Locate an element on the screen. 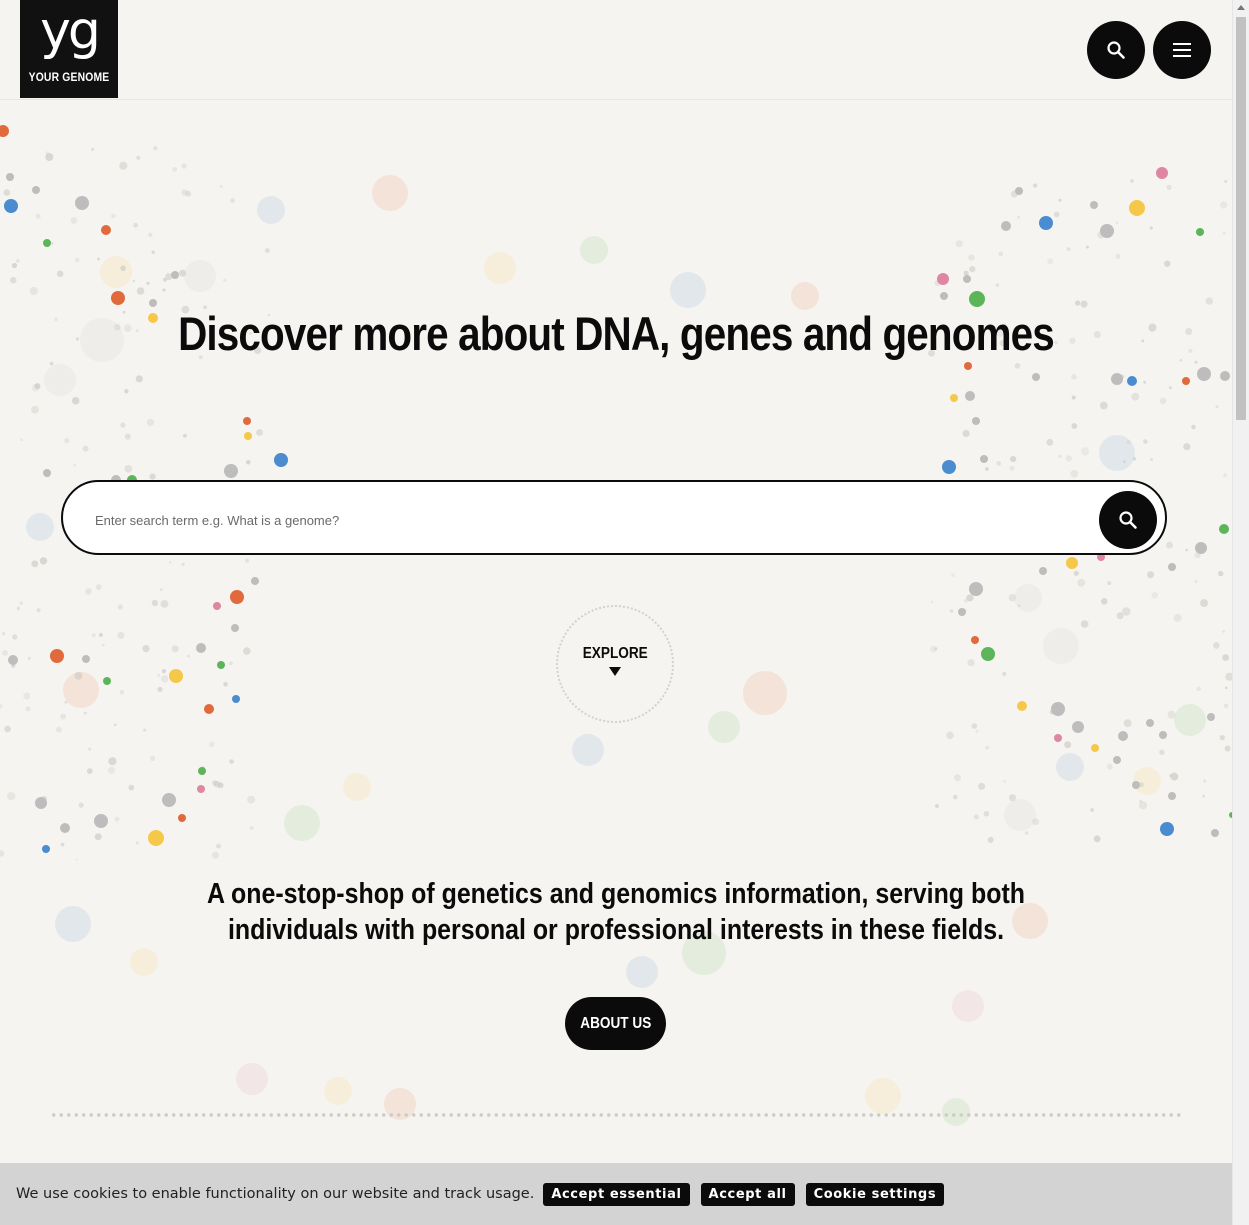 This screenshot has height=1225, width=1249. about-us-button: ABOUT US is located at coordinates (615, 1023).